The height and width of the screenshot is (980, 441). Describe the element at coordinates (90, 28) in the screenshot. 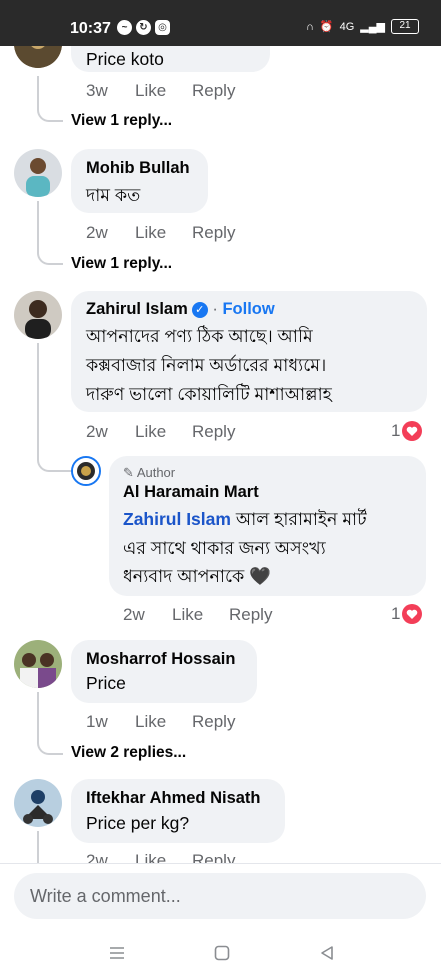

I see `clock: 10:37` at that location.